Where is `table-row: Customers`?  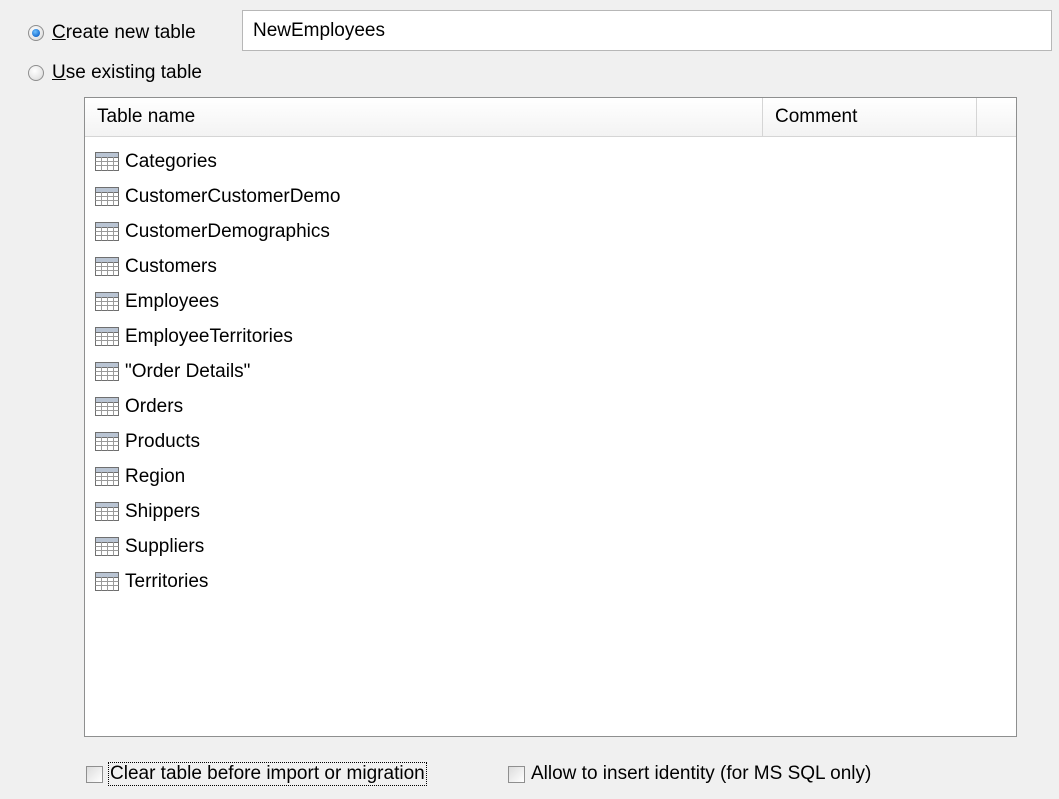 table-row: Customers is located at coordinates (550, 266).